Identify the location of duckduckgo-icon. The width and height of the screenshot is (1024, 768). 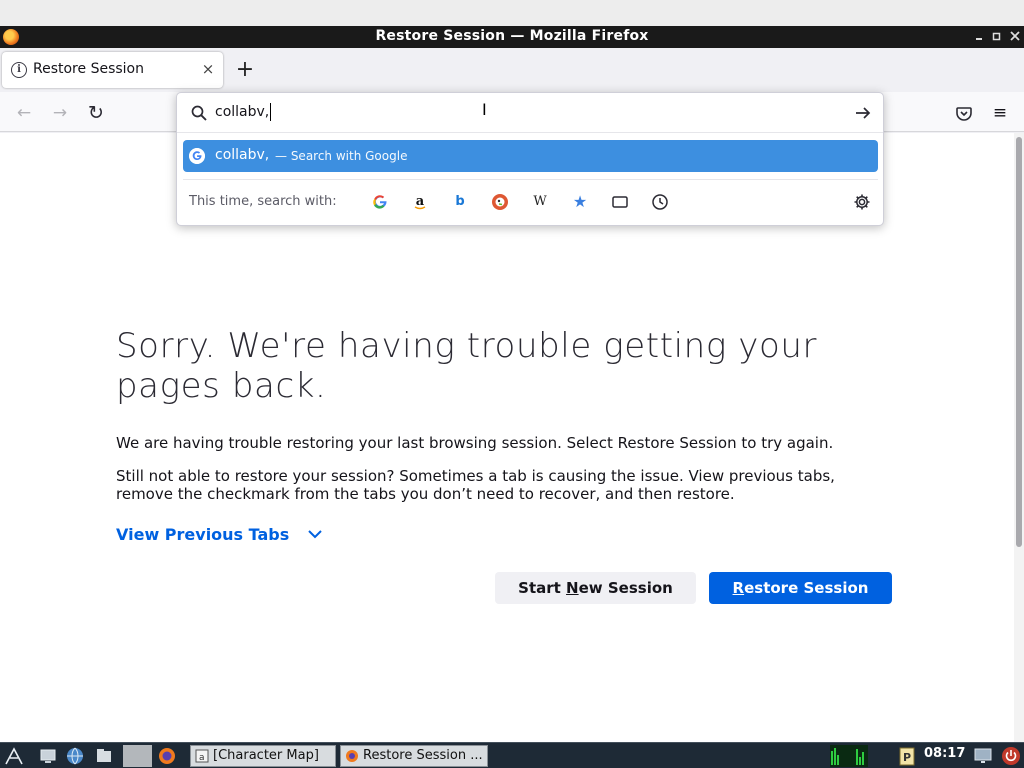
(500, 202).